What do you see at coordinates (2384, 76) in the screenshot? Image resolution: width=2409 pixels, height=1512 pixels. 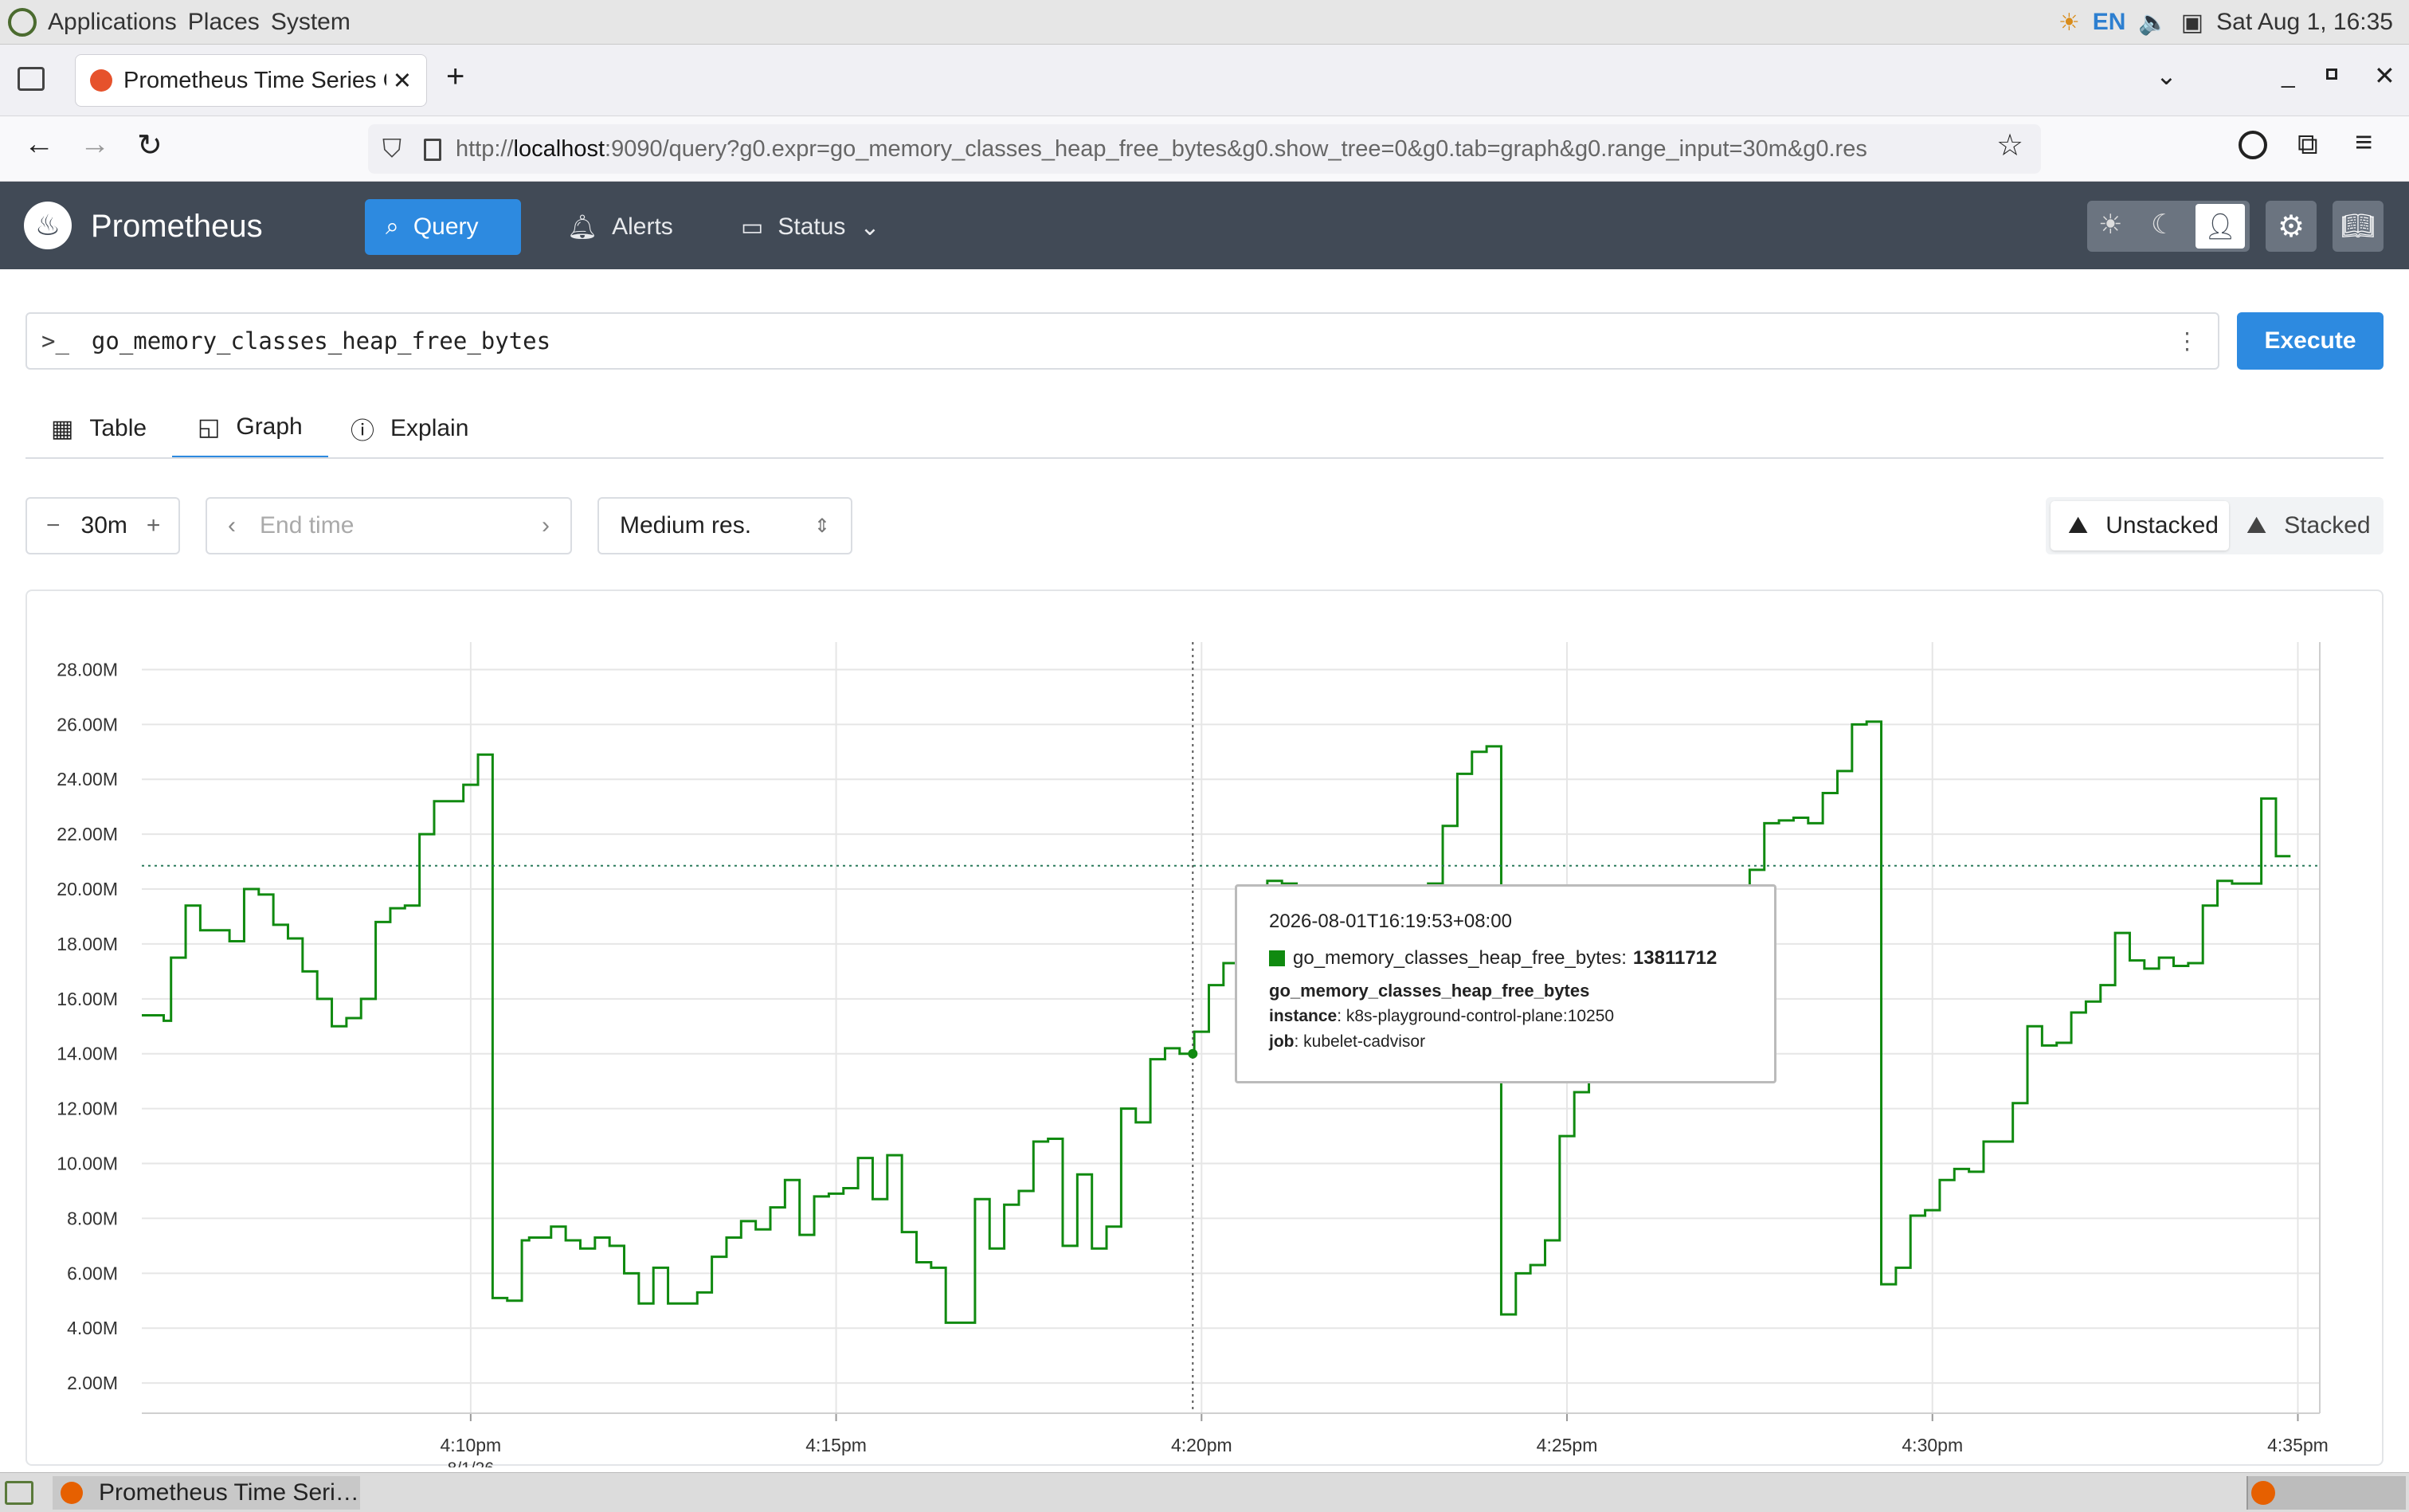 I see `close-window-icon: ✕` at bounding box center [2384, 76].